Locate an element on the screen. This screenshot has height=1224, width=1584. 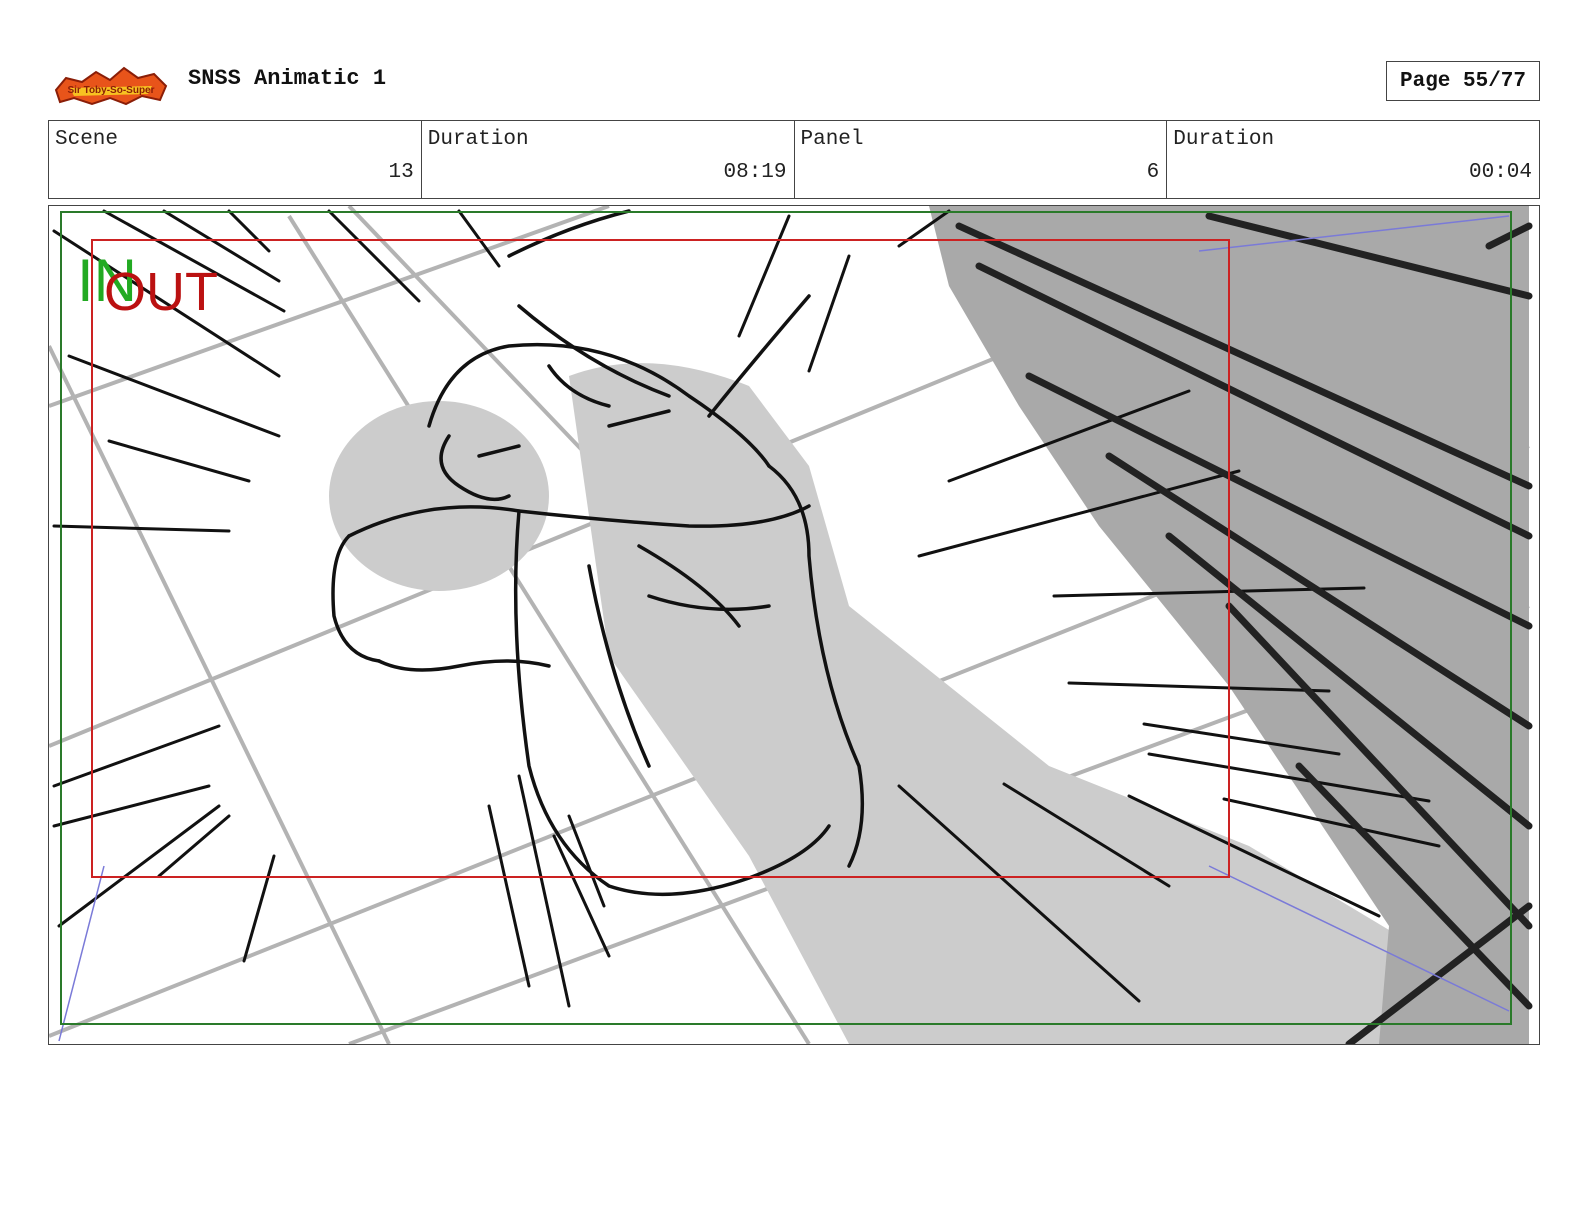
panel-duration-value: 00:04 is located at coordinates (1500, 172).